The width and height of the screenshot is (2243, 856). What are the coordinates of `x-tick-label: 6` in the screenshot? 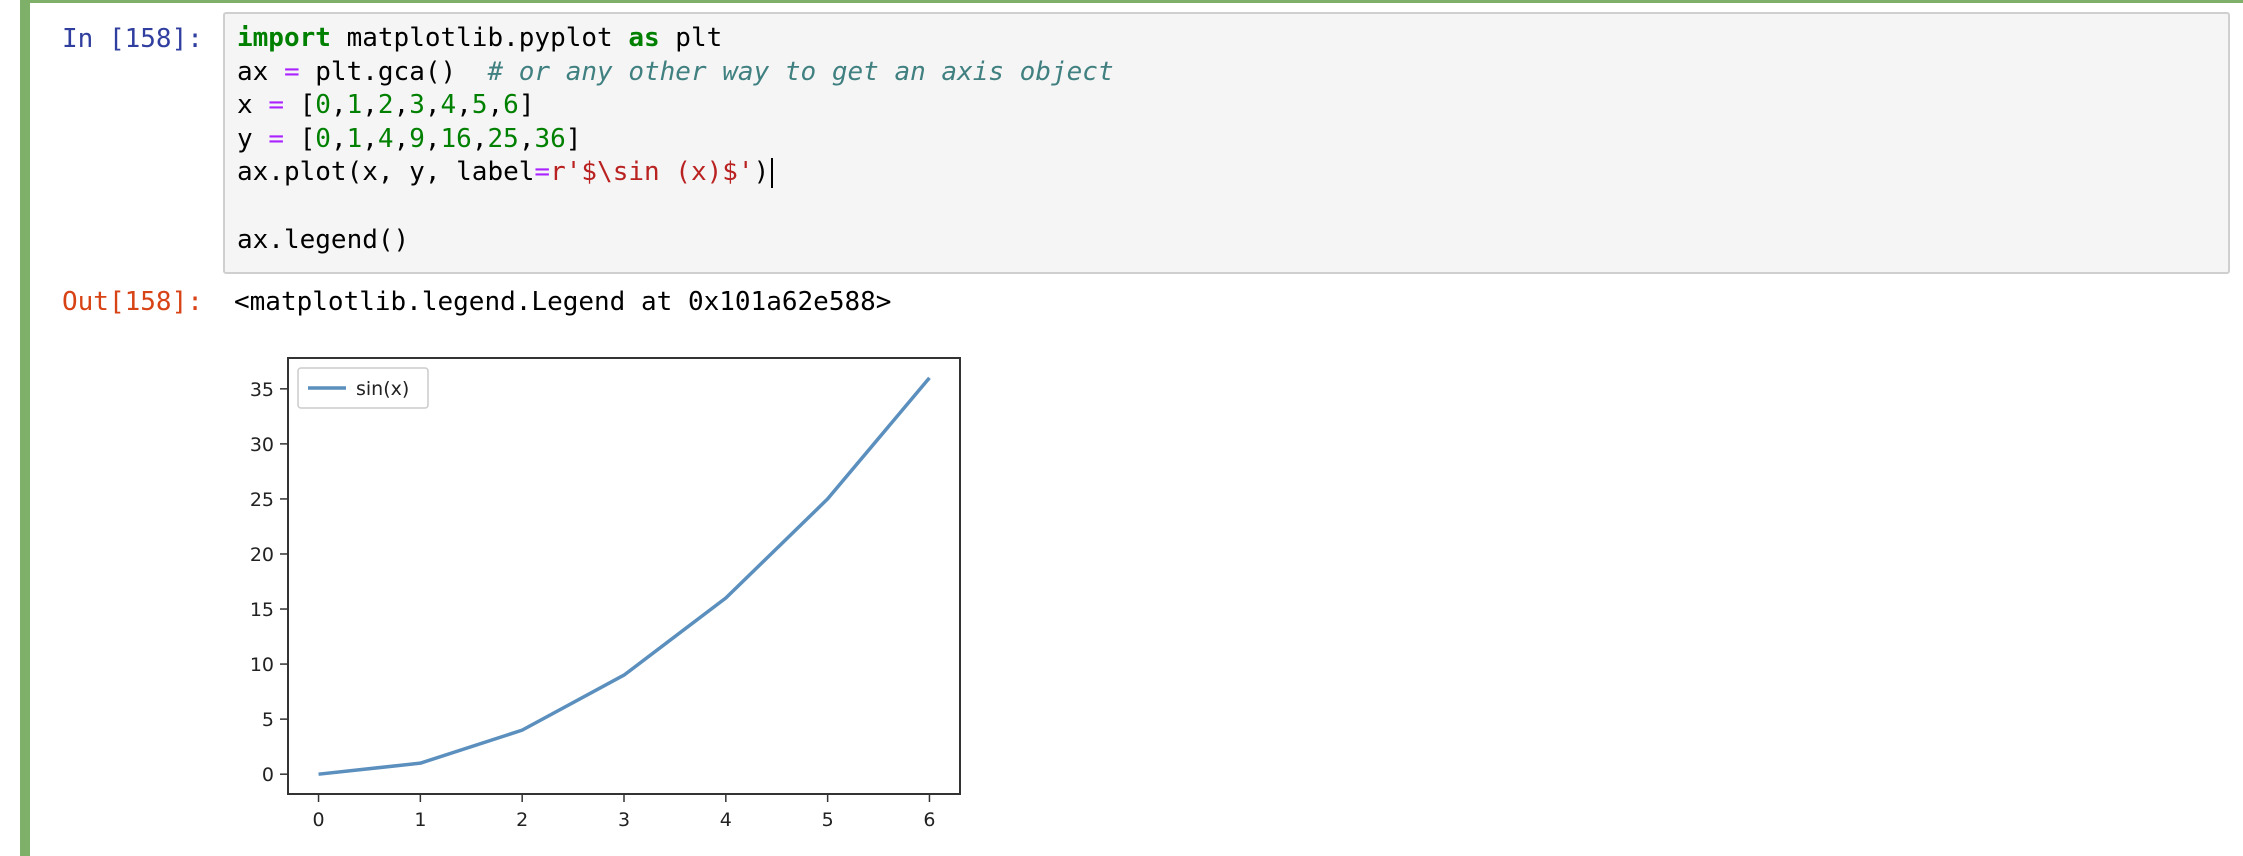 It's located at (929, 820).